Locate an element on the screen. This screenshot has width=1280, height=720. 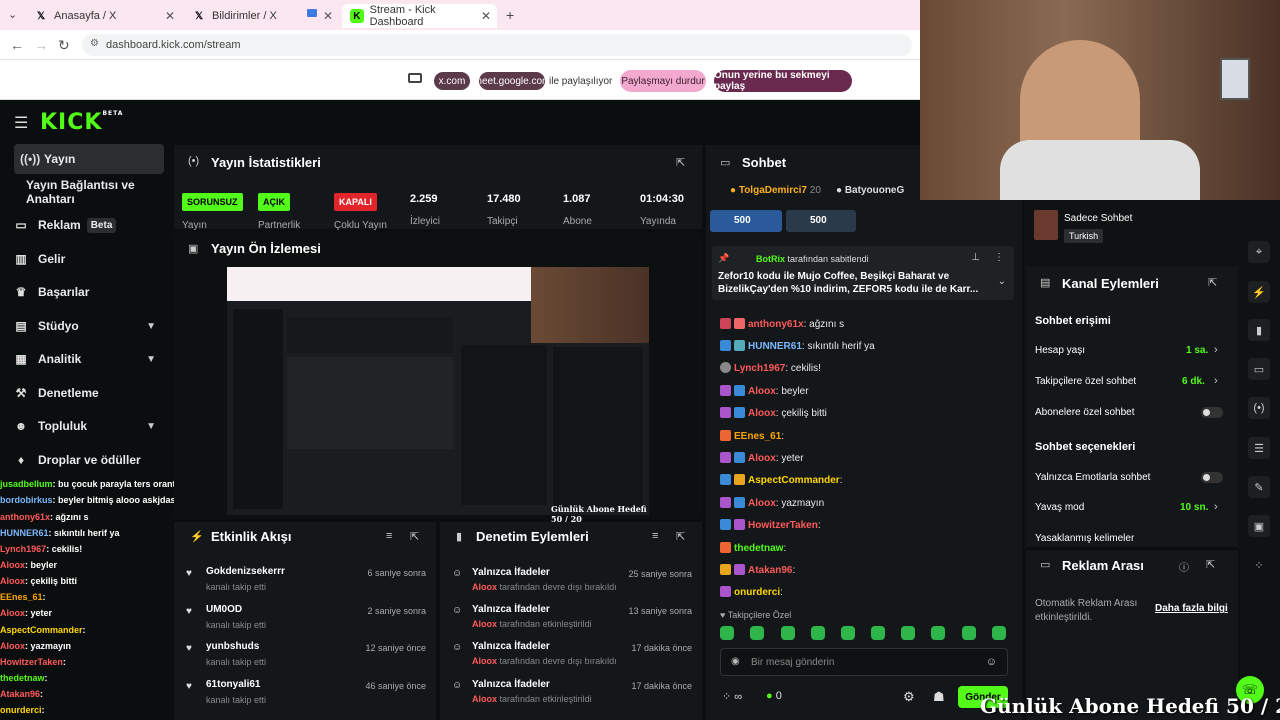
broadcast-icon: (•) is located at coordinates (1259, 408).